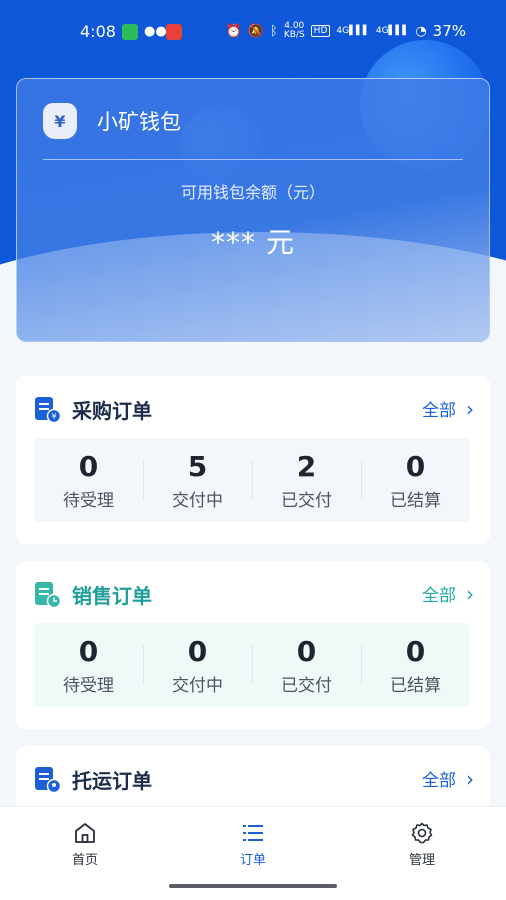  What do you see at coordinates (253, 886) in the screenshot?
I see `home-indicator` at bounding box center [253, 886].